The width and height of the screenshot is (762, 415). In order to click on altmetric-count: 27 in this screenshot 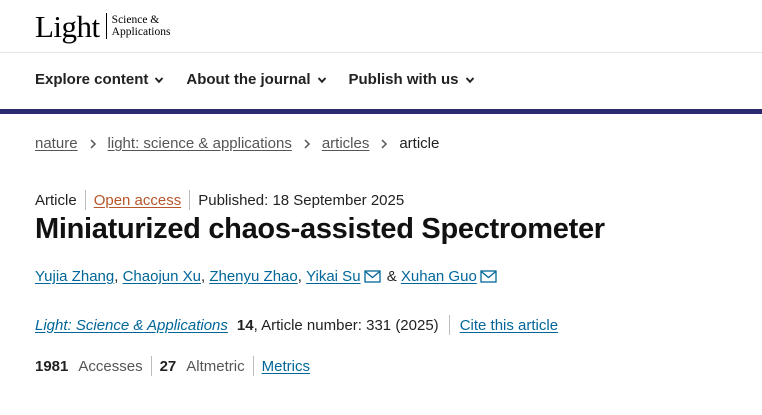, I will do `click(168, 366)`.